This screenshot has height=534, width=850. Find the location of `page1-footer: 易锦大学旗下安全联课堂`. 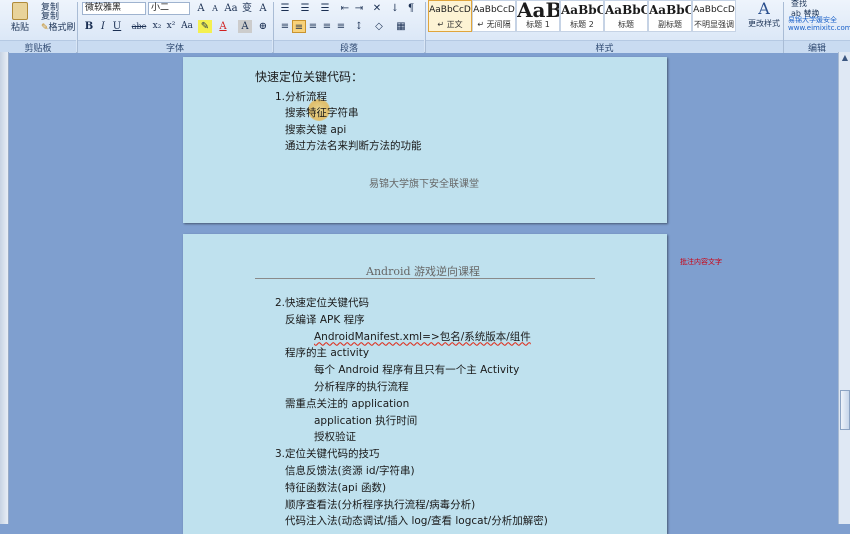

page1-footer: 易锦大学旗下安全联课堂 is located at coordinates (424, 184).